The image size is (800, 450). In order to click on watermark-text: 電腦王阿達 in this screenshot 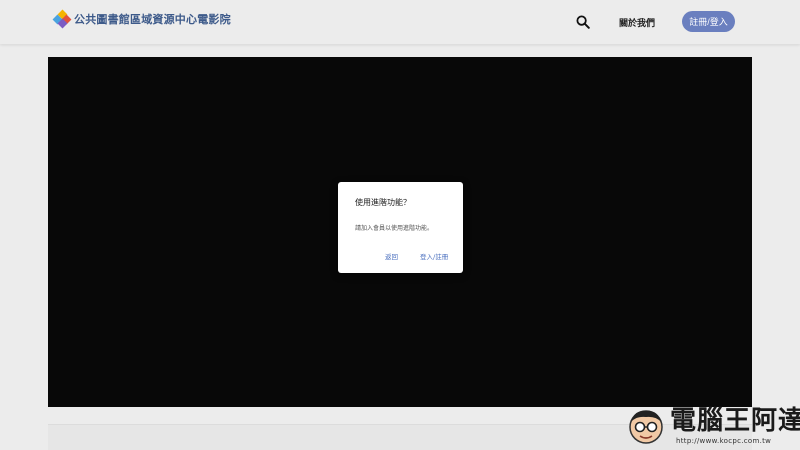, I will do `click(735, 421)`.